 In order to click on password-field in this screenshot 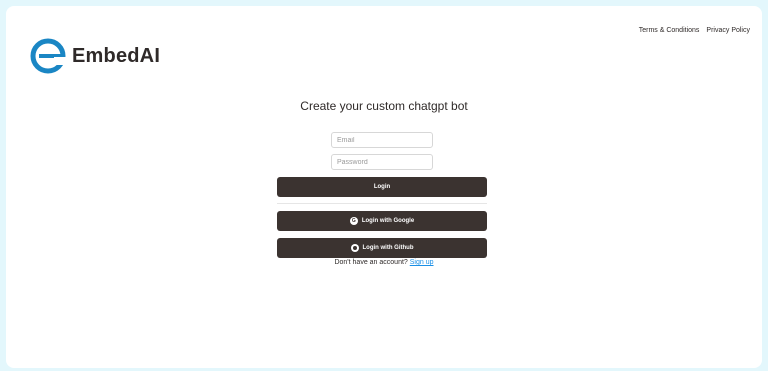, I will do `click(382, 162)`.